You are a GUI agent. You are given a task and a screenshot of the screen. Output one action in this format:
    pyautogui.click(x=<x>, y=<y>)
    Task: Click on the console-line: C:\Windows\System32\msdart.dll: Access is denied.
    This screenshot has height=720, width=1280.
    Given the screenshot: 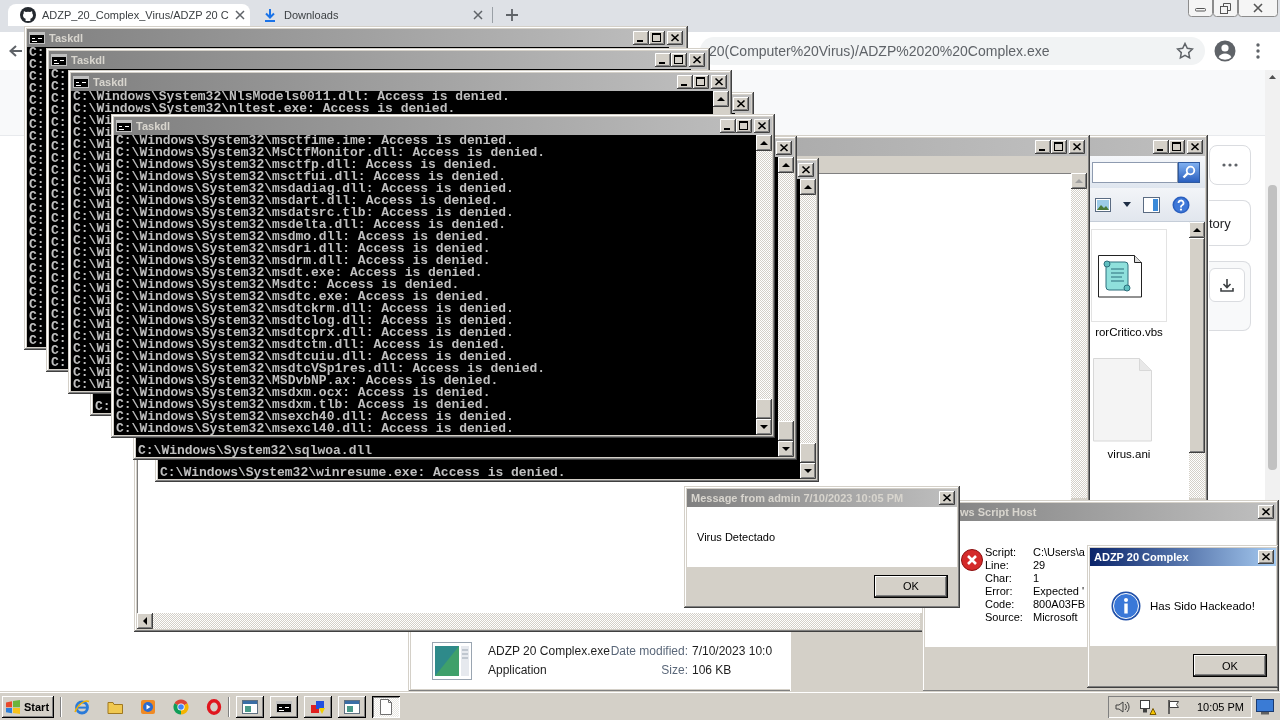 What is the action you would take?
    pyautogui.click(x=307, y=201)
    